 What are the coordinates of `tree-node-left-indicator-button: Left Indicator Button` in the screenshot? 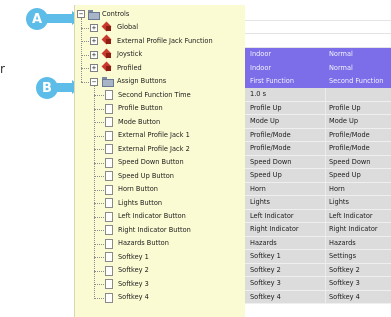 It's located at (160, 217).